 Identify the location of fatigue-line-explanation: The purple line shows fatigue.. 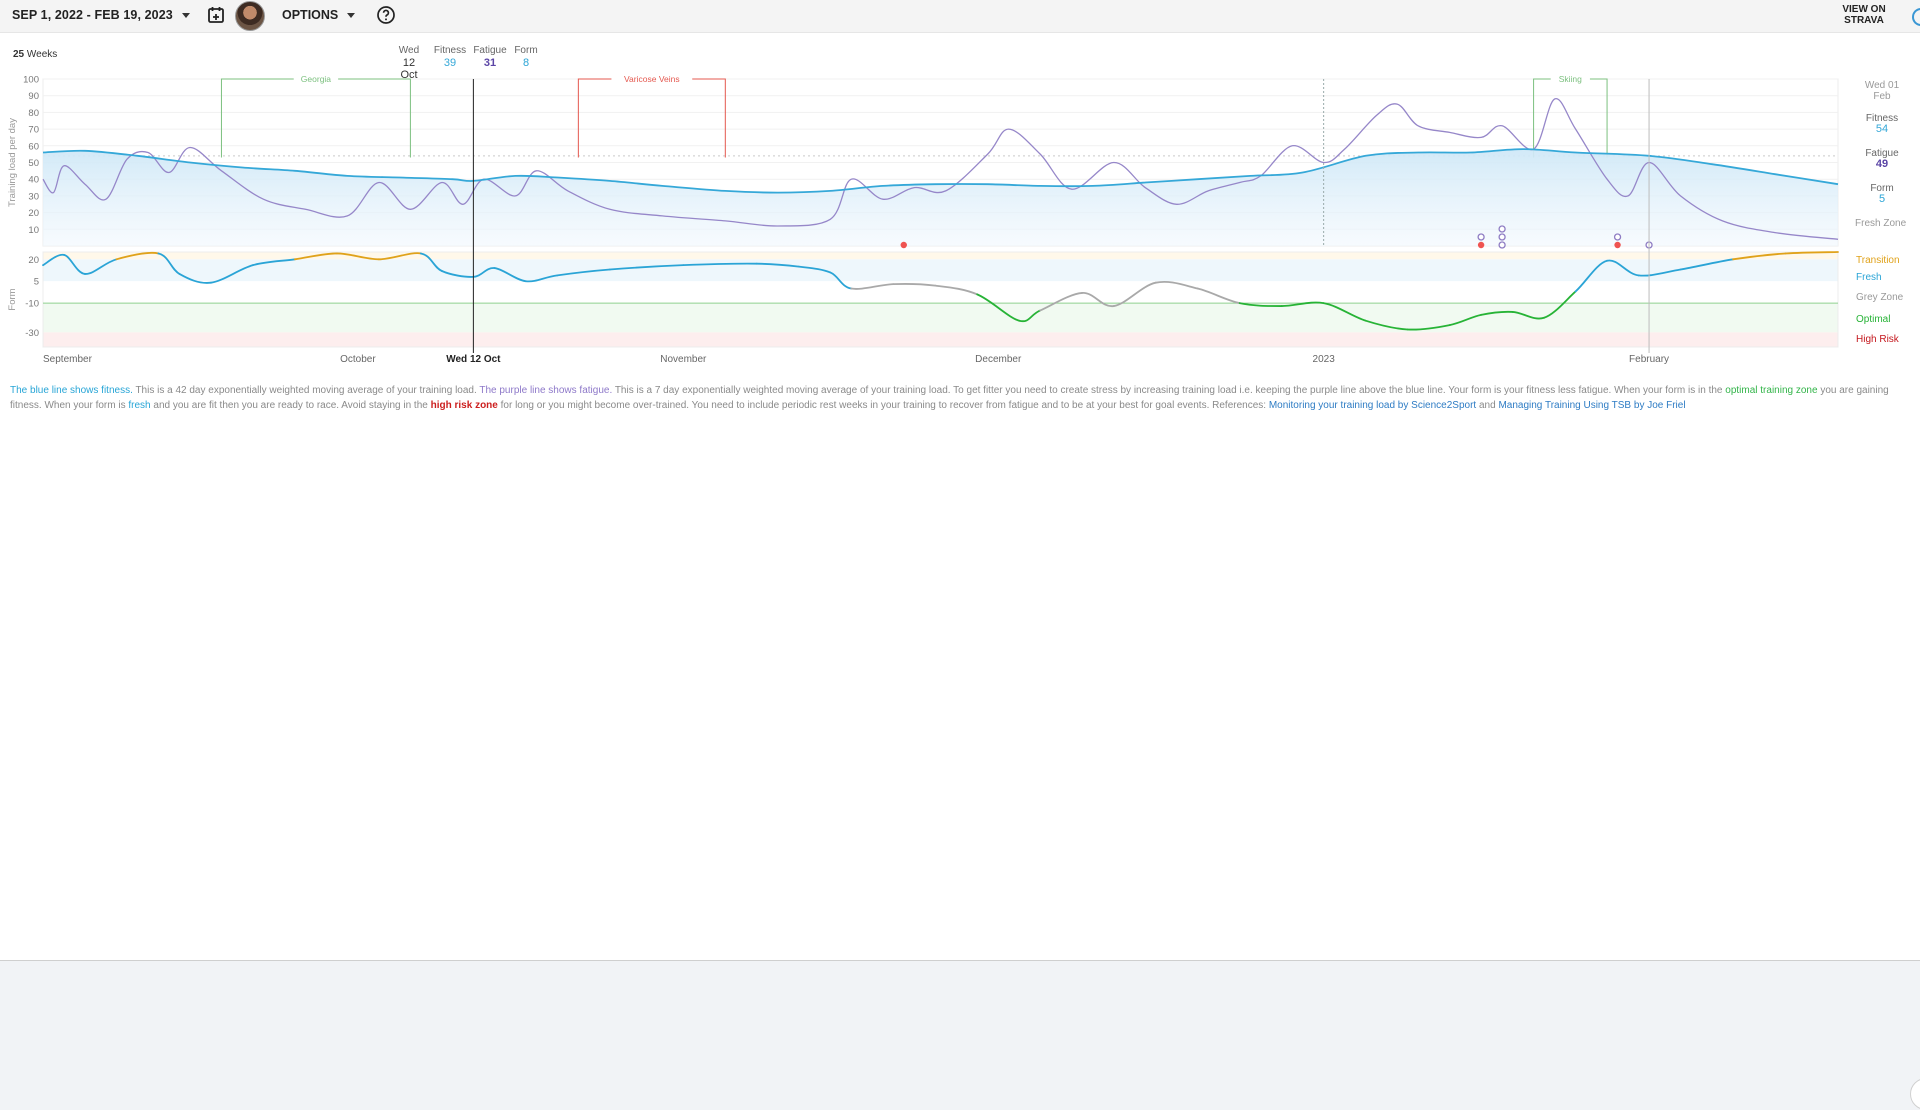
(546, 390).